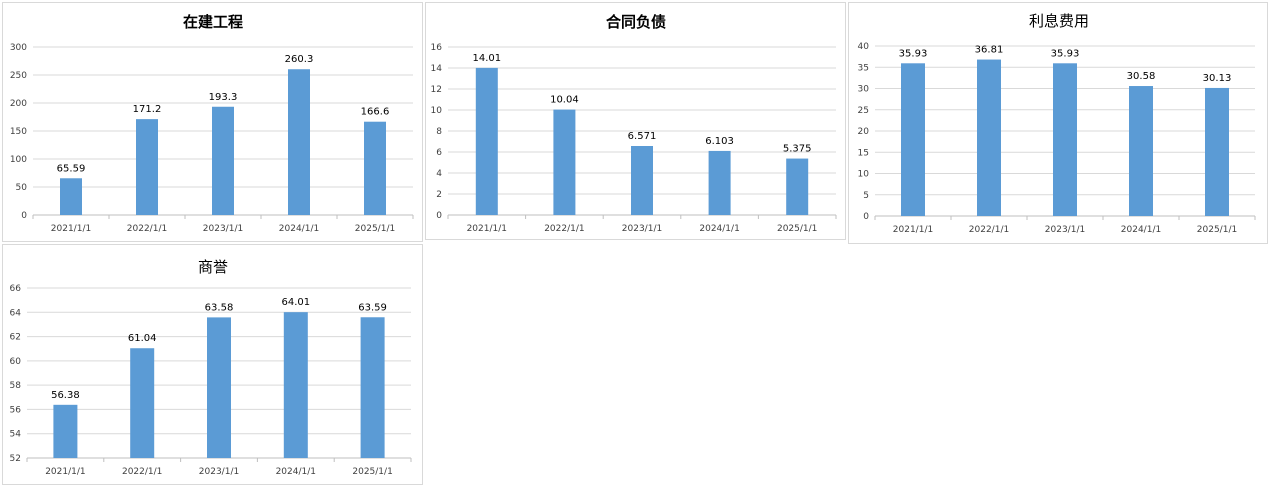 The height and width of the screenshot is (487, 1272). What do you see at coordinates (864, 47) in the screenshot?
I see `y-tick-label: 40` at bounding box center [864, 47].